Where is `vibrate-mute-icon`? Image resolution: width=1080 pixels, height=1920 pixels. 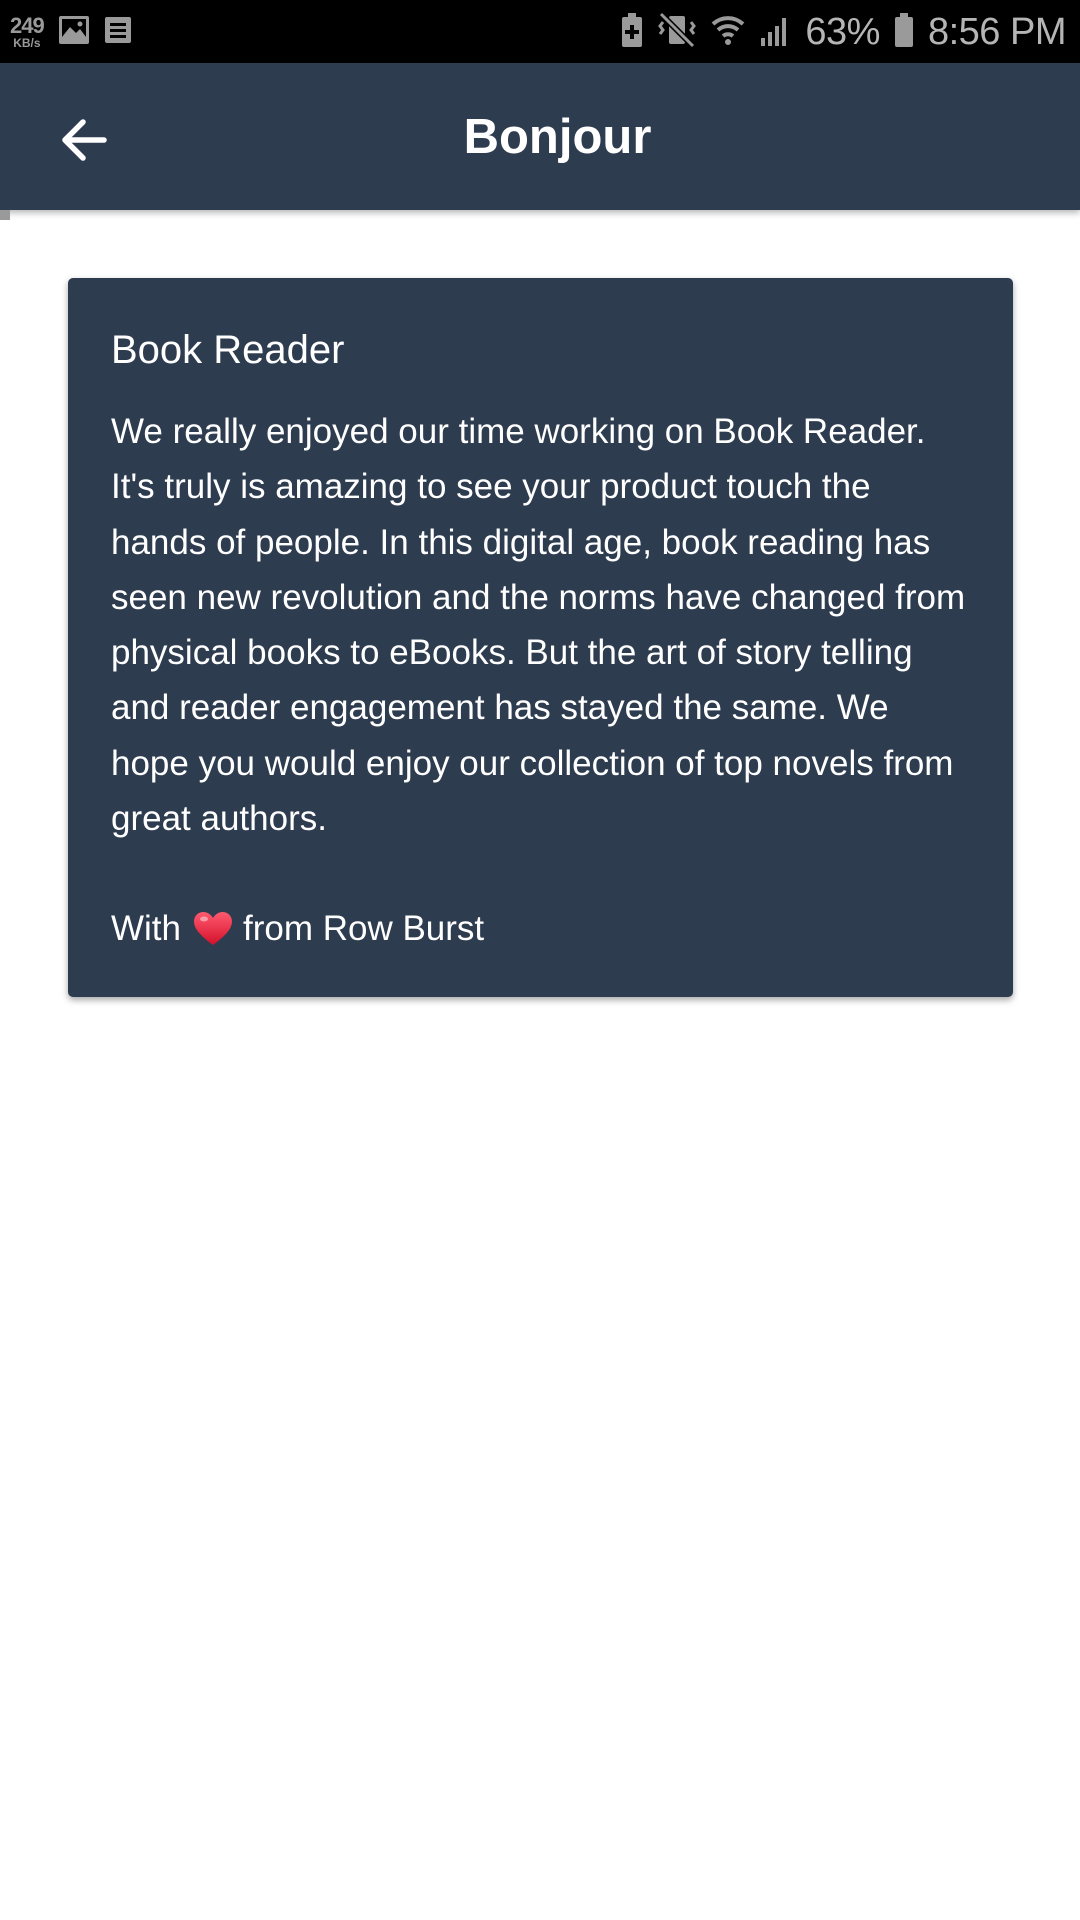
vibrate-mute-icon is located at coordinates (677, 32).